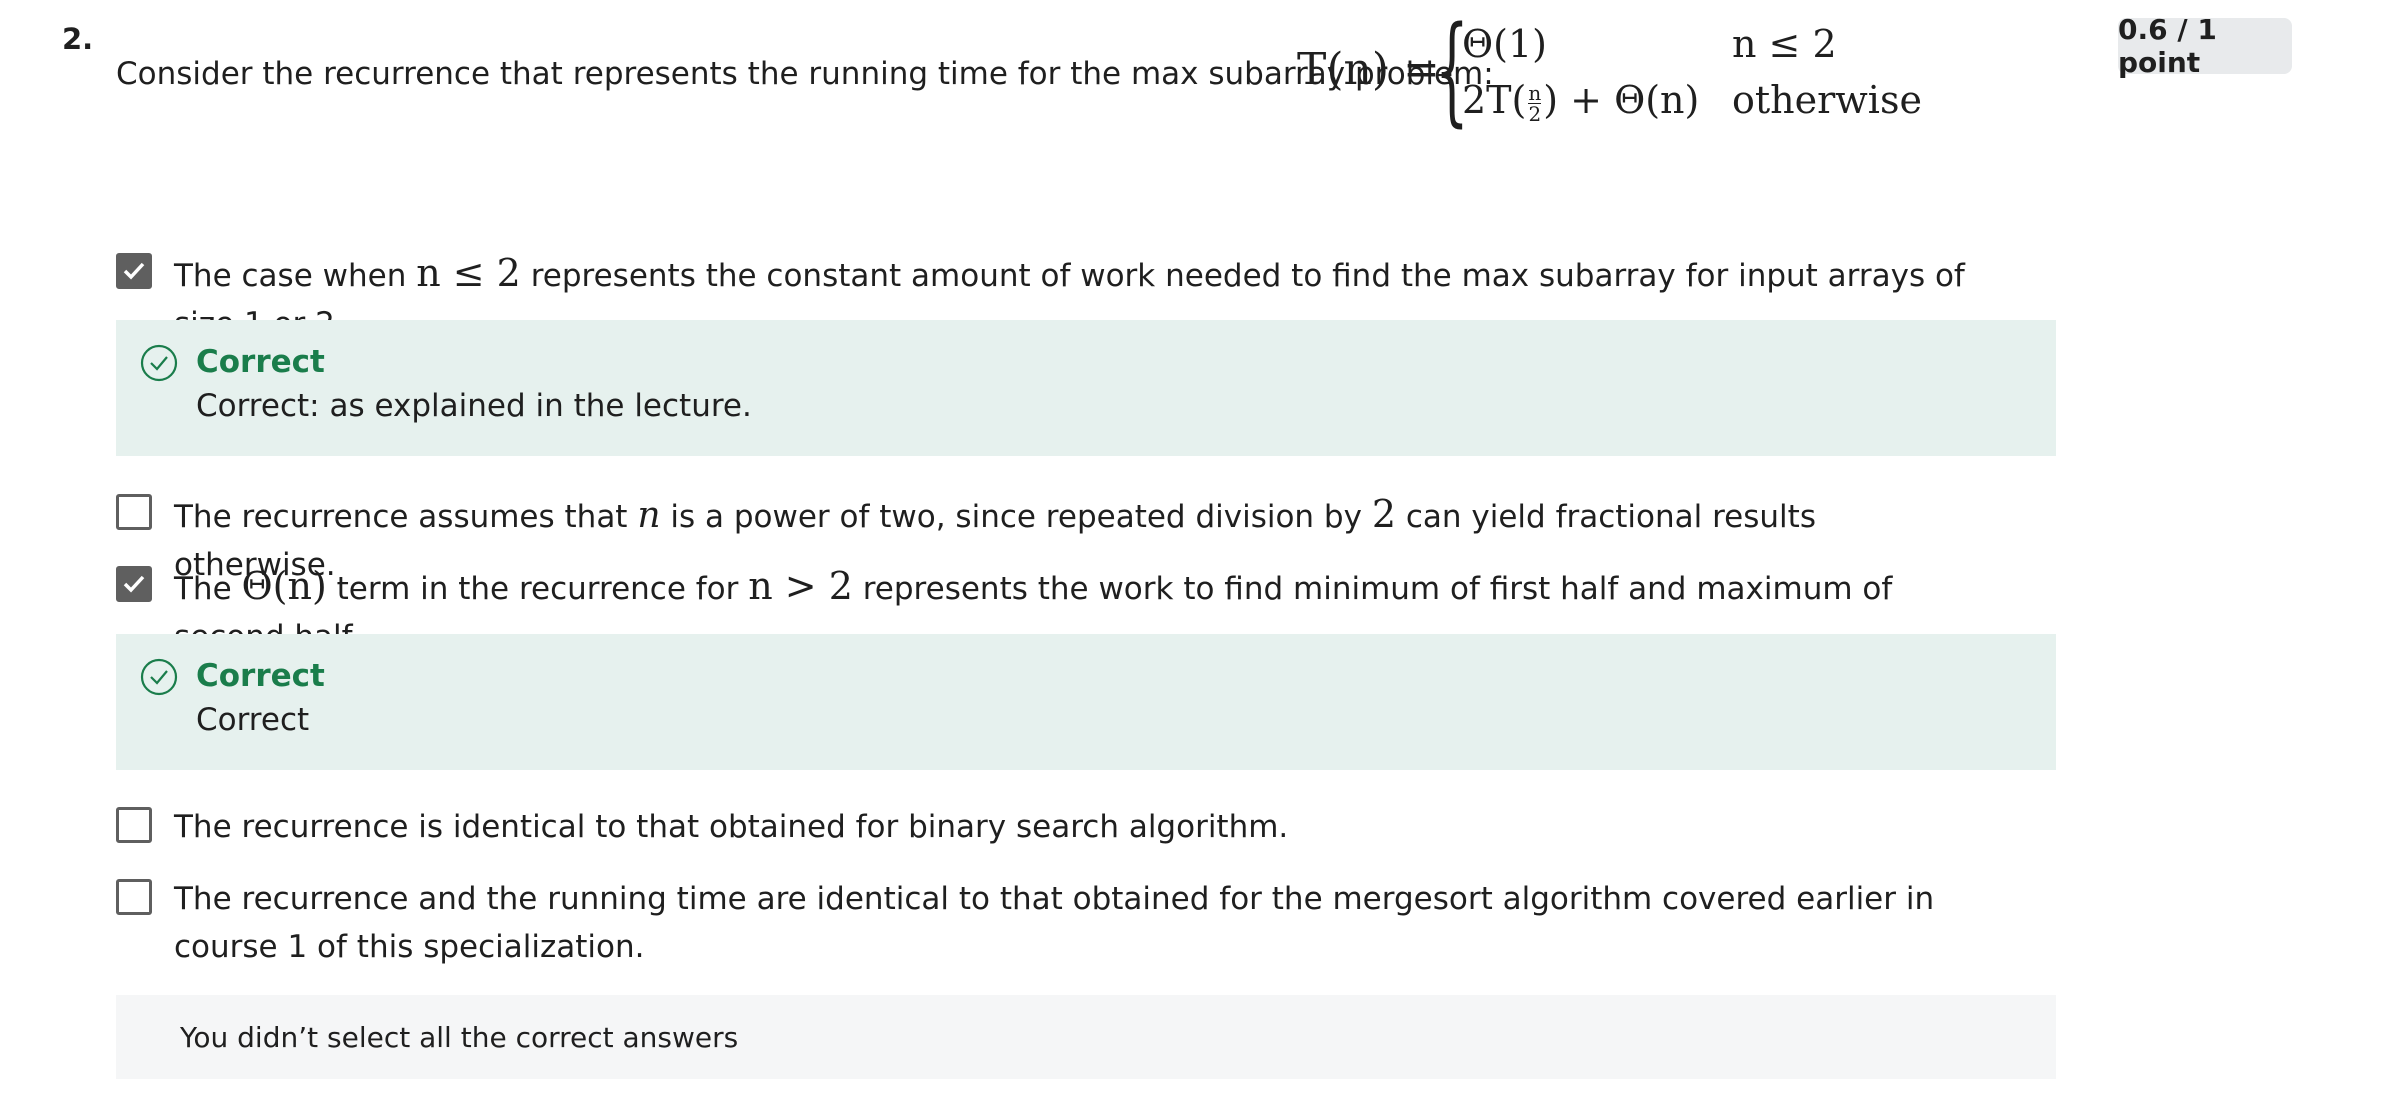  I want to click on option-2-math-2: 2, so click(1383, 514).